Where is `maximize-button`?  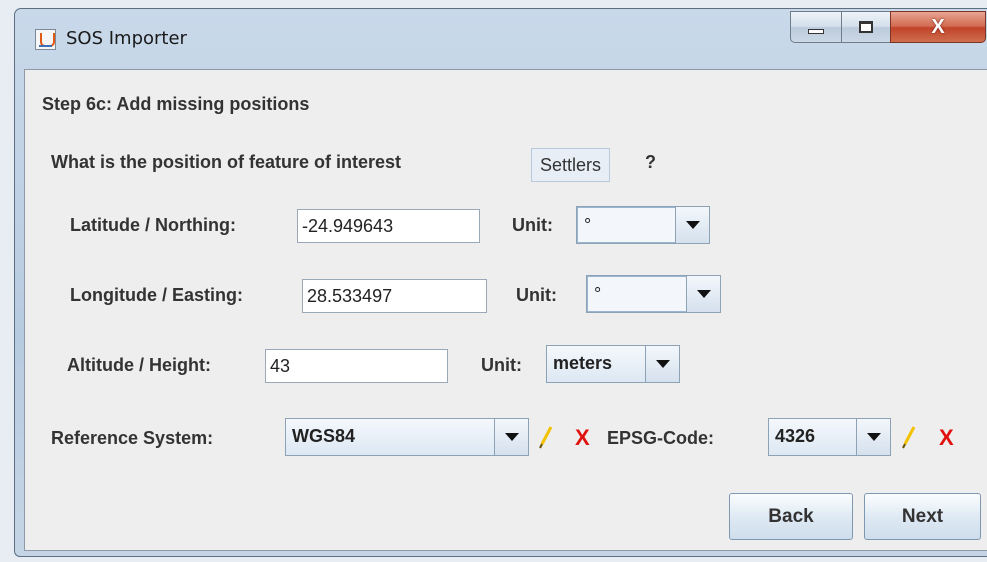 maximize-button is located at coordinates (866, 27).